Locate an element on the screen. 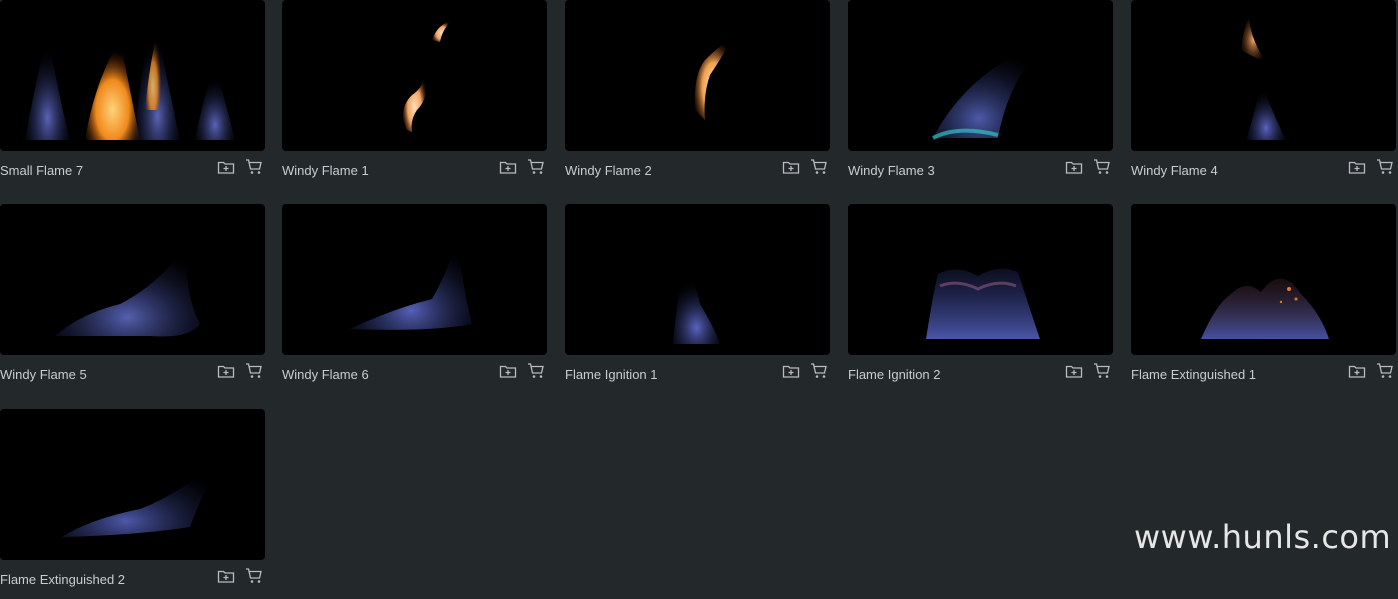 The width and height of the screenshot is (1398, 599). asset-title: Windy Flame 3 is located at coordinates (891, 170).